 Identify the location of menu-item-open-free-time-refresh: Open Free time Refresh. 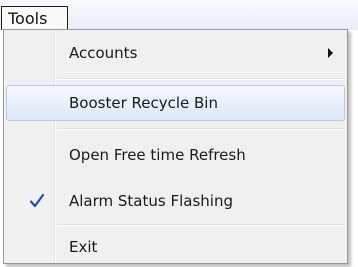
(175, 155).